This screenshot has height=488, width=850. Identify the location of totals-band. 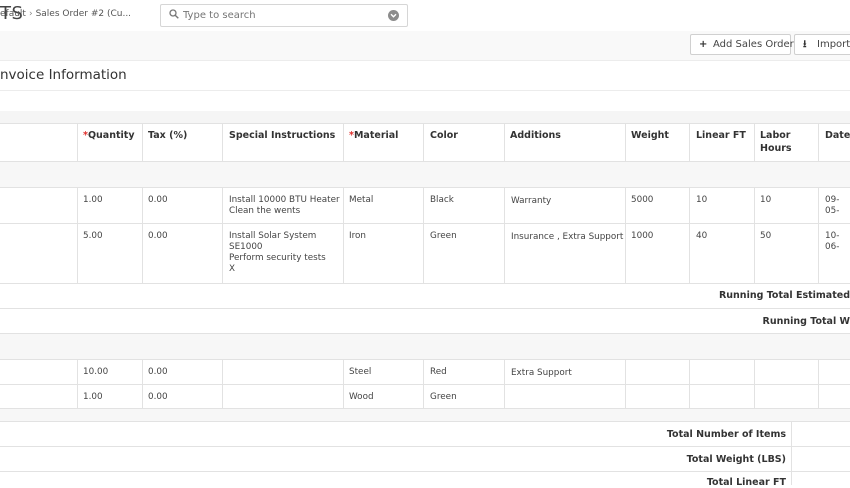
(425, 415).